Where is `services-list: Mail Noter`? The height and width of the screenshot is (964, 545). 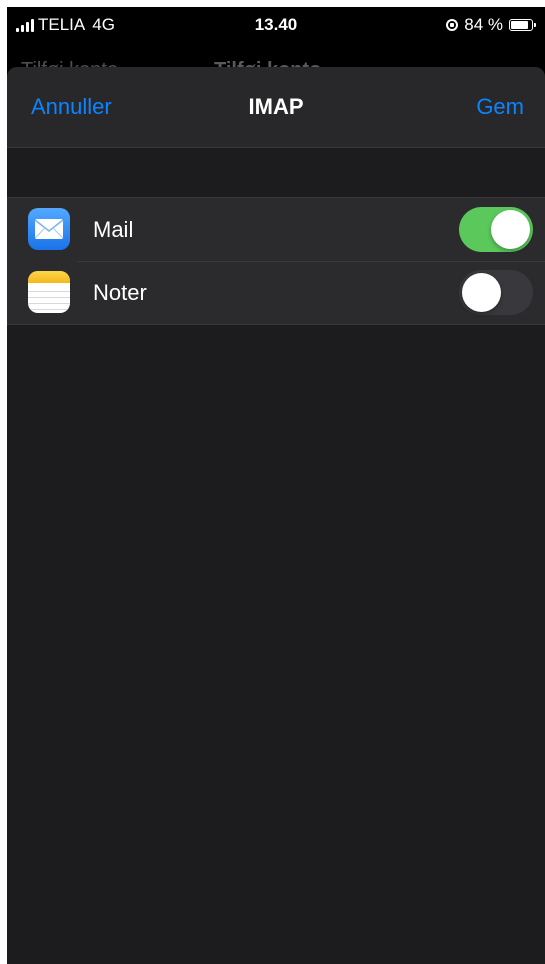
services-list: Mail Noter is located at coordinates (276, 261).